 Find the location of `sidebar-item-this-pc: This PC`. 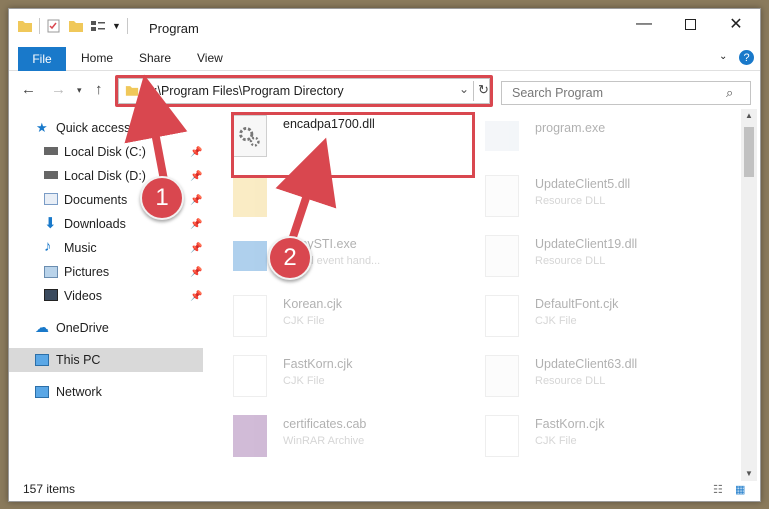

sidebar-item-this-pc: This PC is located at coordinates (106, 360).